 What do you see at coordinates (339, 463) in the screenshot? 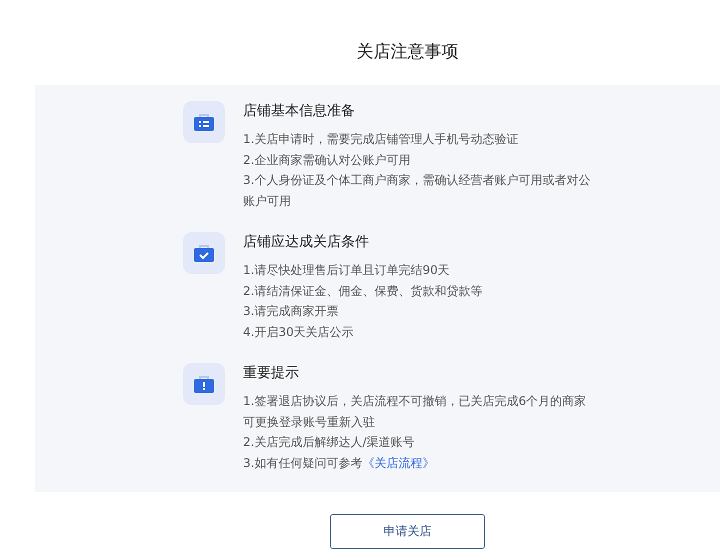
I see `notice-item: 3.如有任何疑问可参考《关店流程》` at bounding box center [339, 463].